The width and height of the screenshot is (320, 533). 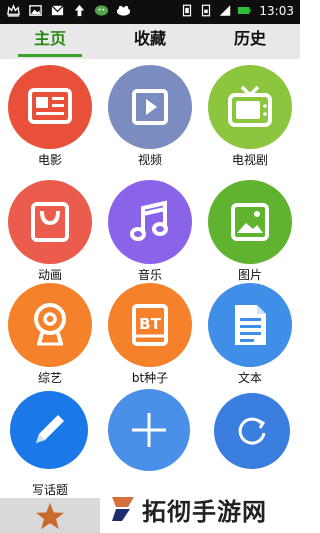 I want to click on star-icon, so click(x=50, y=515).